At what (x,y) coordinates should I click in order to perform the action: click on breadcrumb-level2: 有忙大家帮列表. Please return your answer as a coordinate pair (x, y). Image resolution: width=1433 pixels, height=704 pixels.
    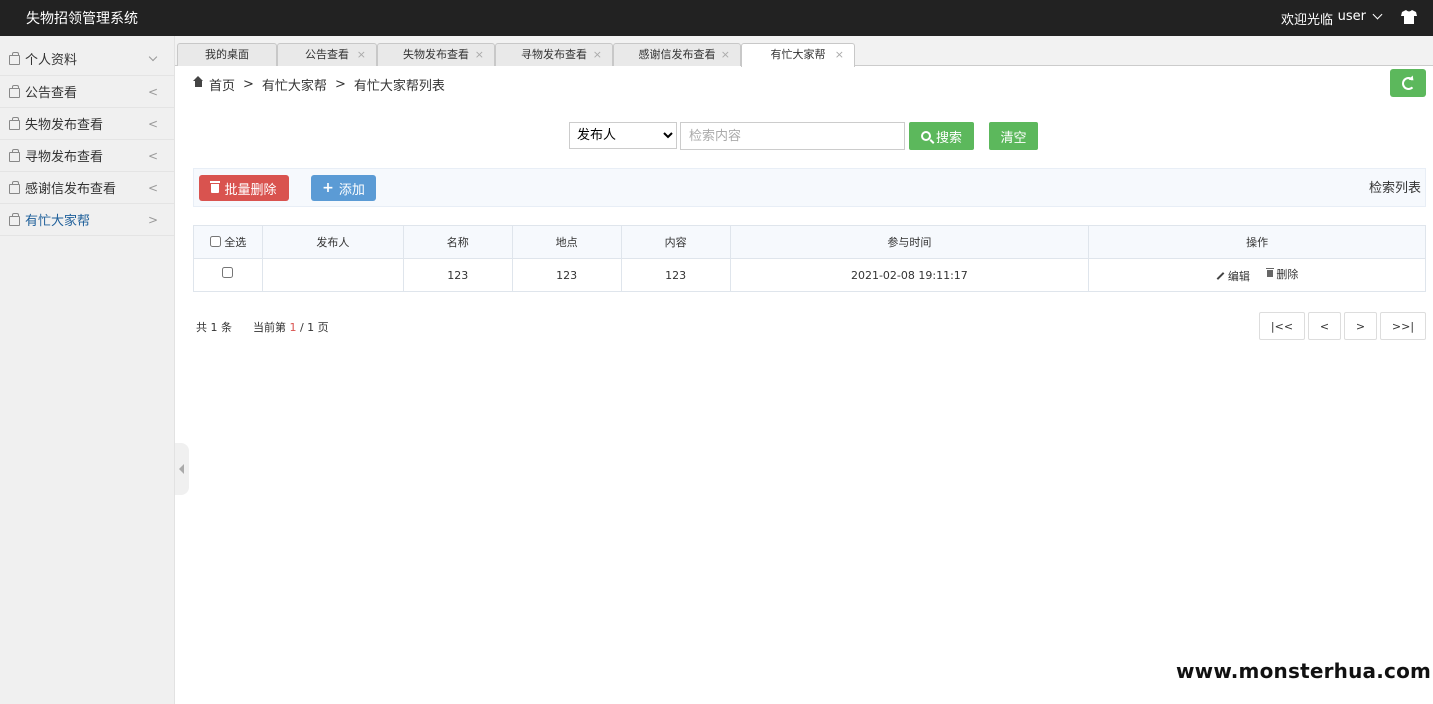
    Looking at the image, I should click on (399, 86).